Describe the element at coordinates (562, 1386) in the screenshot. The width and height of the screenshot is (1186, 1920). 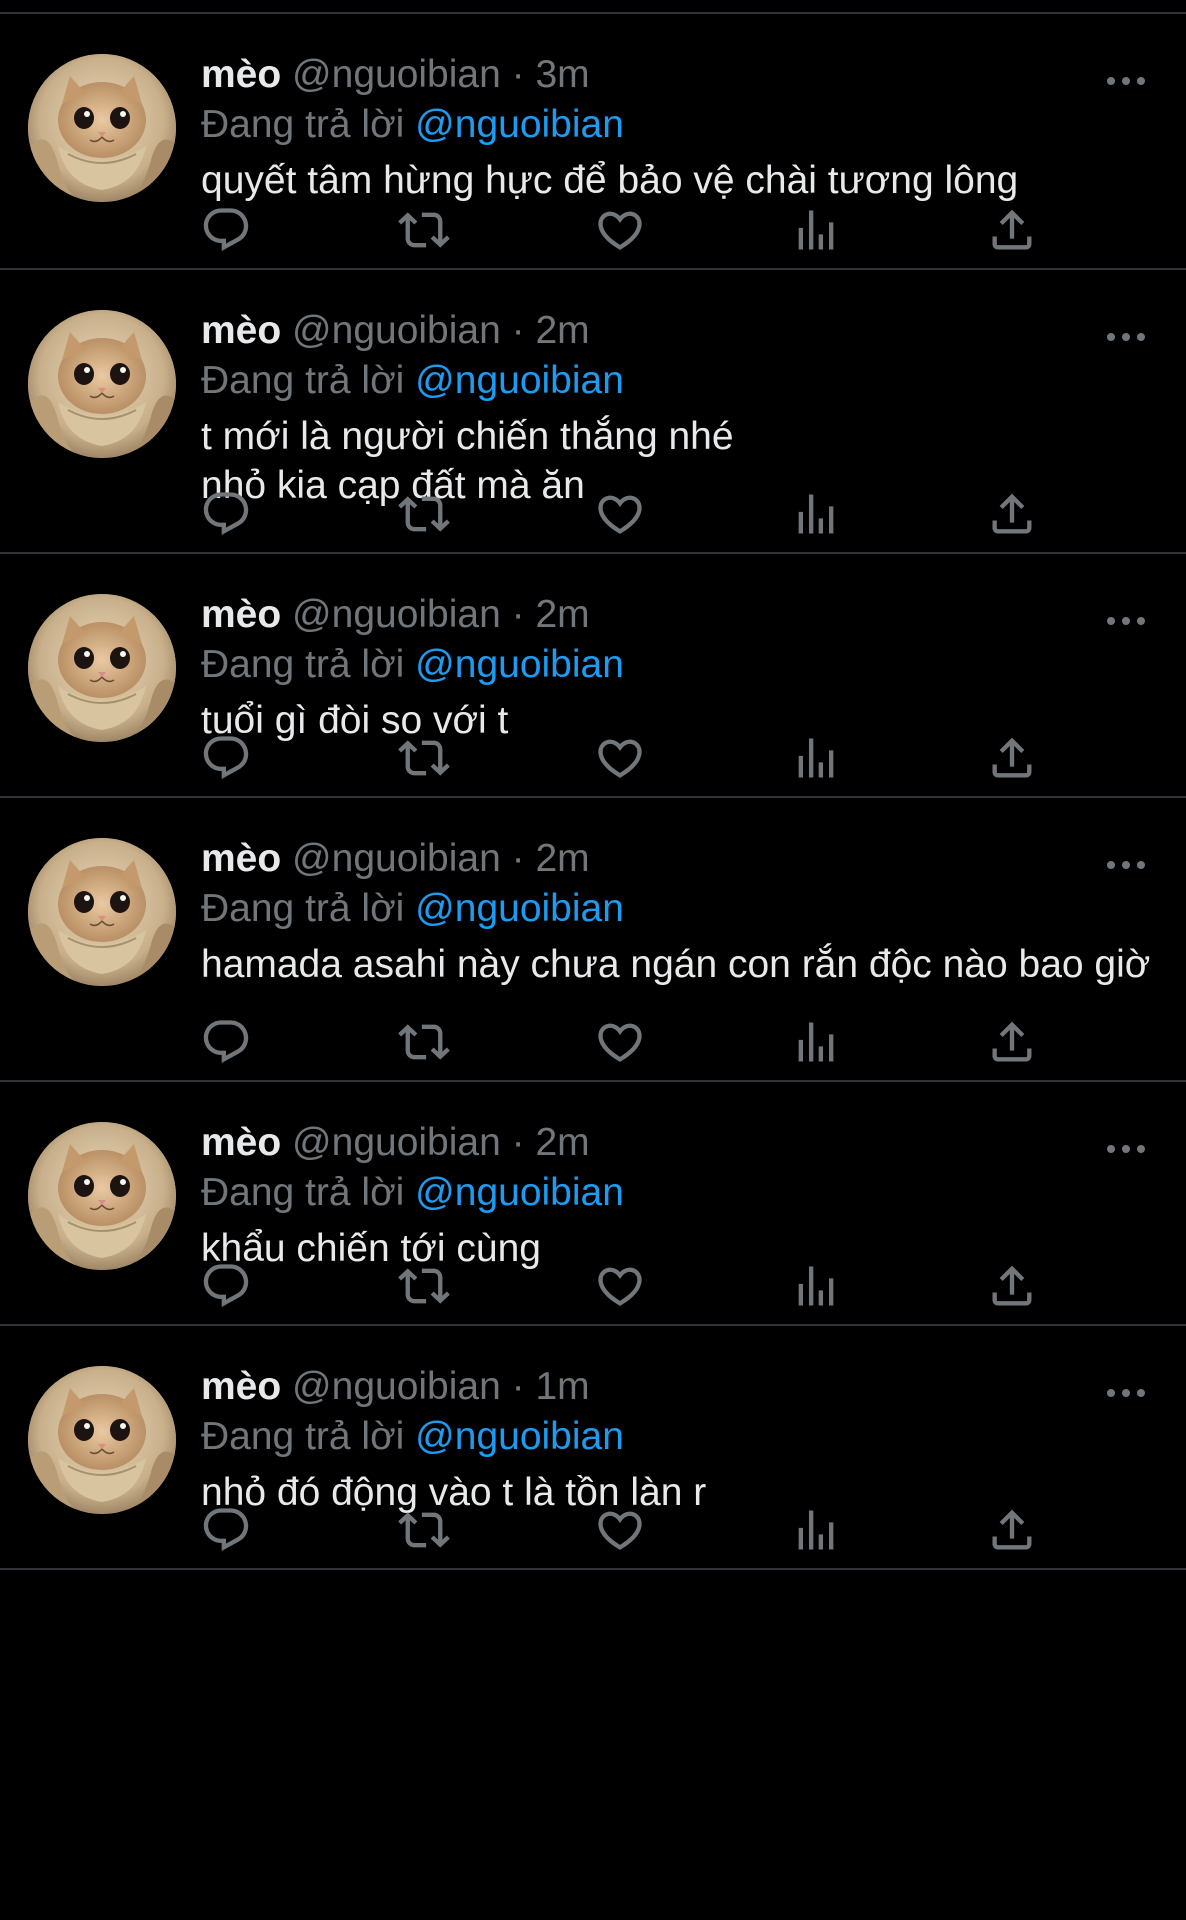
I see `timestamp: 1m` at that location.